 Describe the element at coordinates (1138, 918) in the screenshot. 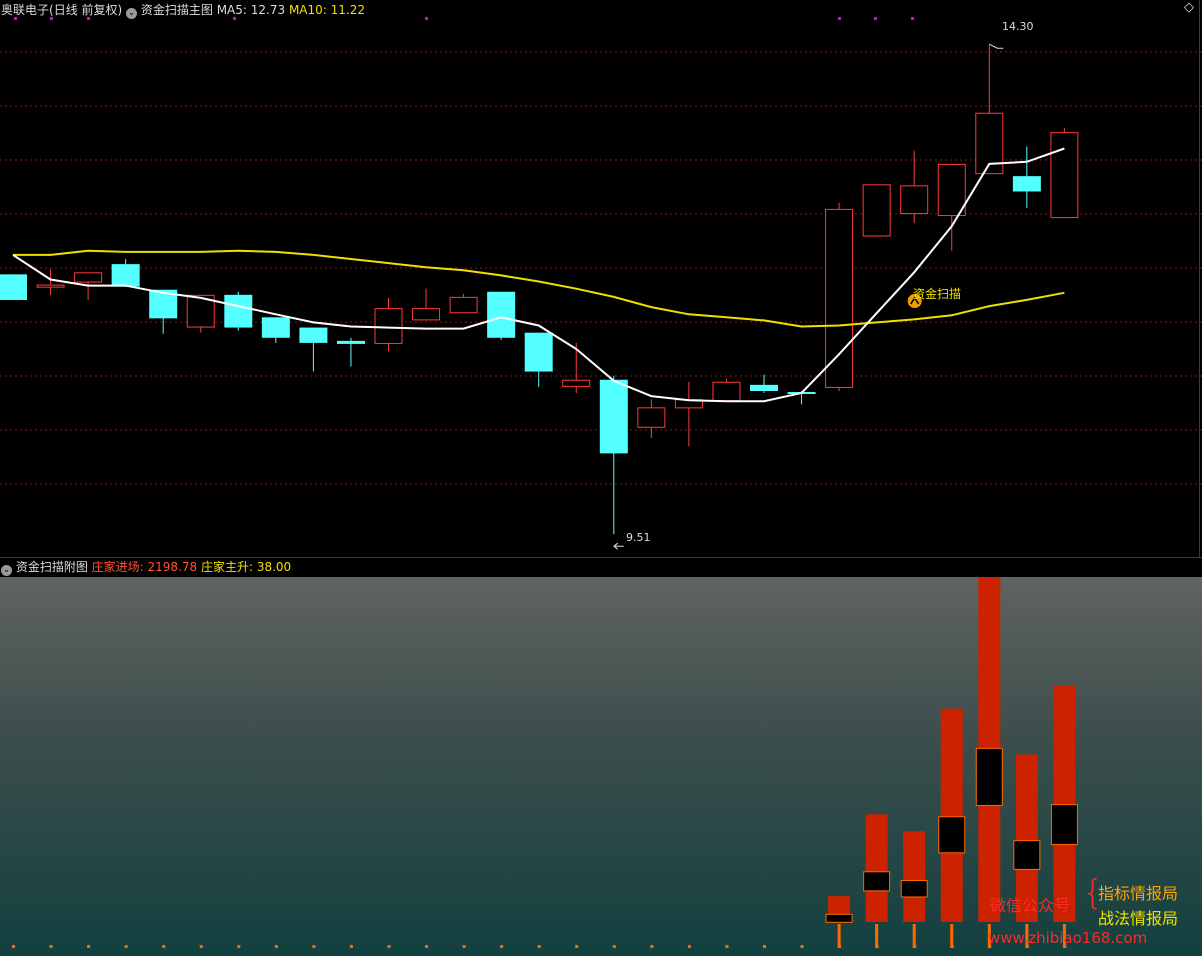

I see `watermark-line2: 战法情报局` at that location.